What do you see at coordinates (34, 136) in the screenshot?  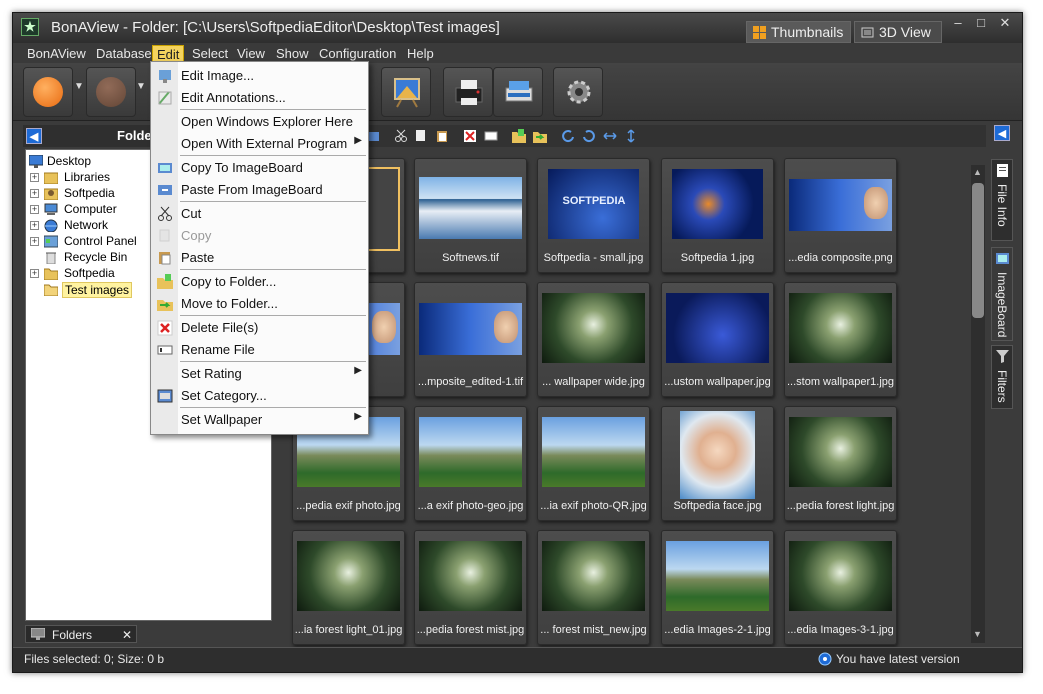 I see `collapse-left-button: ◀` at bounding box center [34, 136].